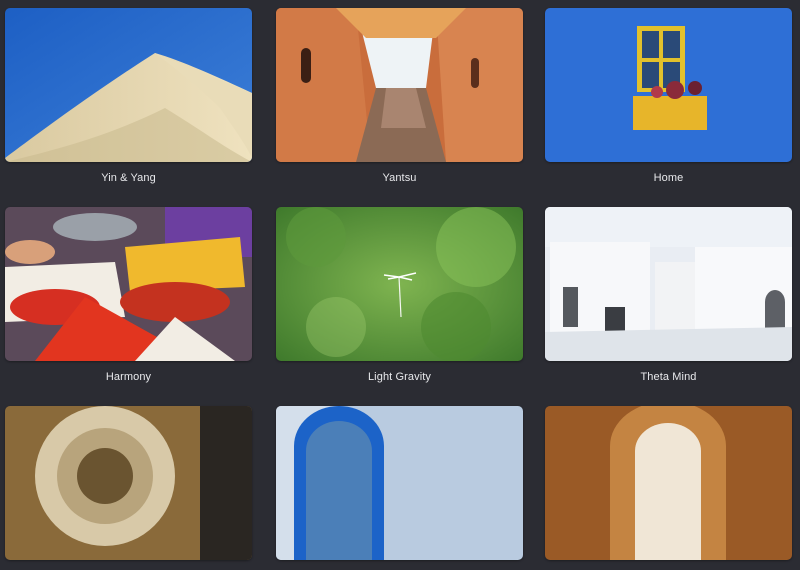 The height and width of the screenshot is (570, 800). What do you see at coordinates (668, 178) in the screenshot?
I see `item-title: Home` at bounding box center [668, 178].